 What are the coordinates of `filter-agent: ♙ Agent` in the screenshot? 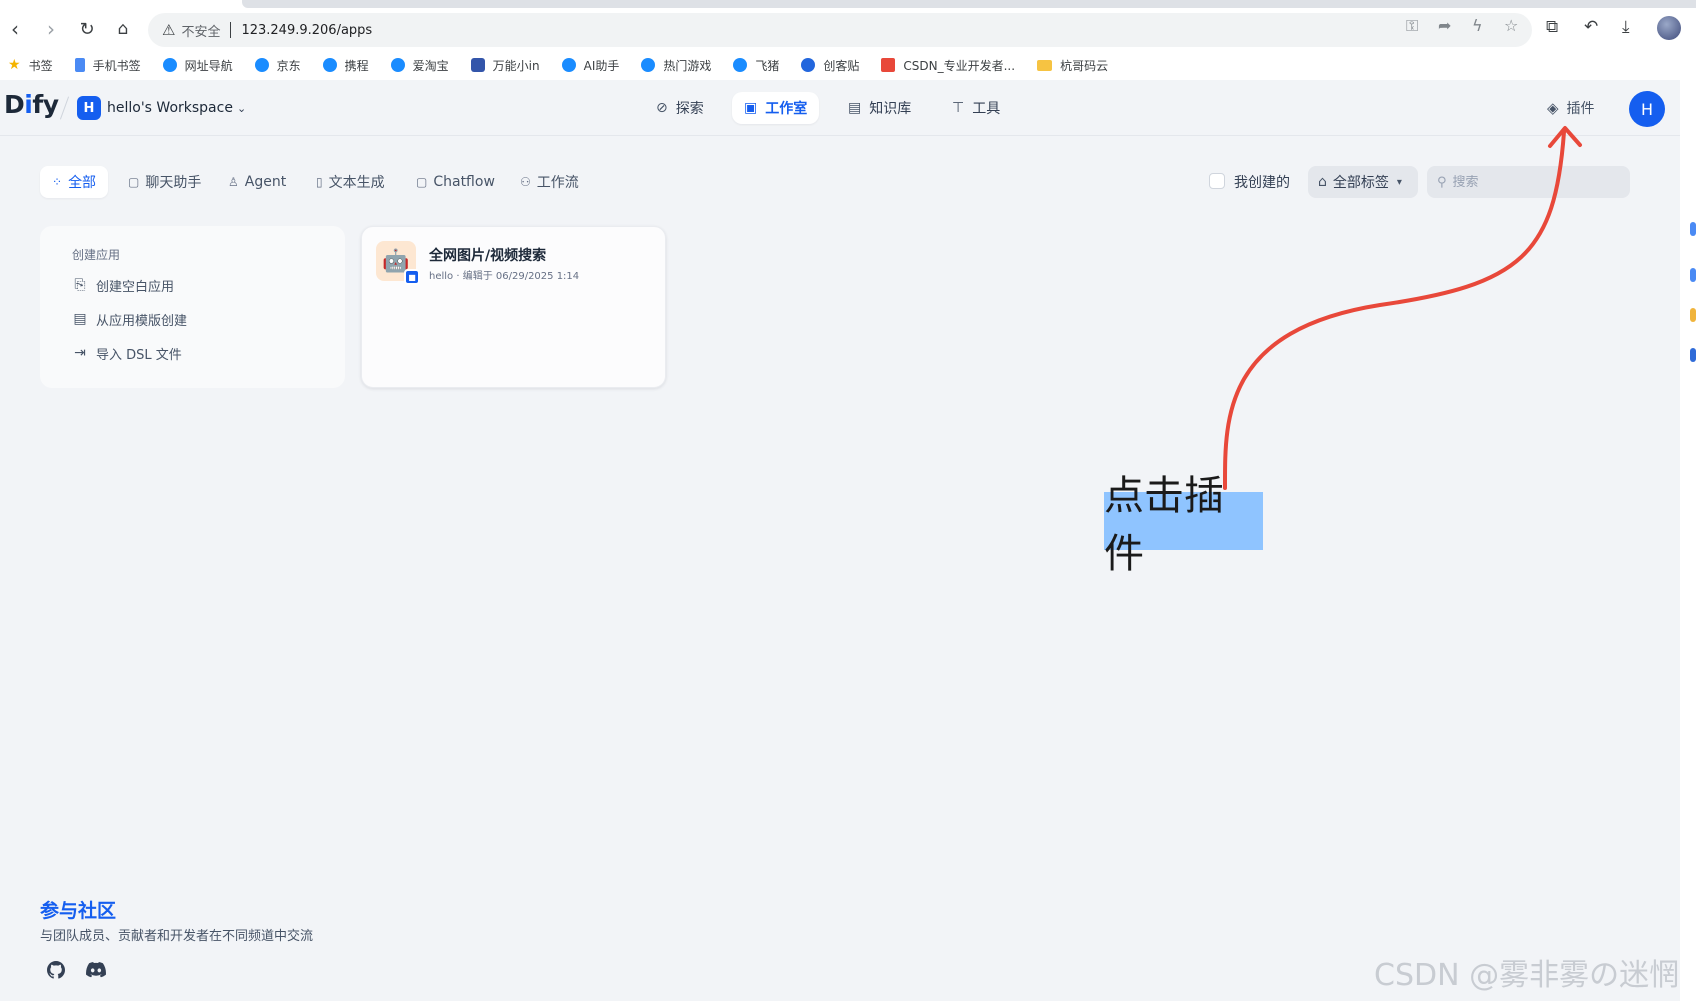 It's located at (257, 182).